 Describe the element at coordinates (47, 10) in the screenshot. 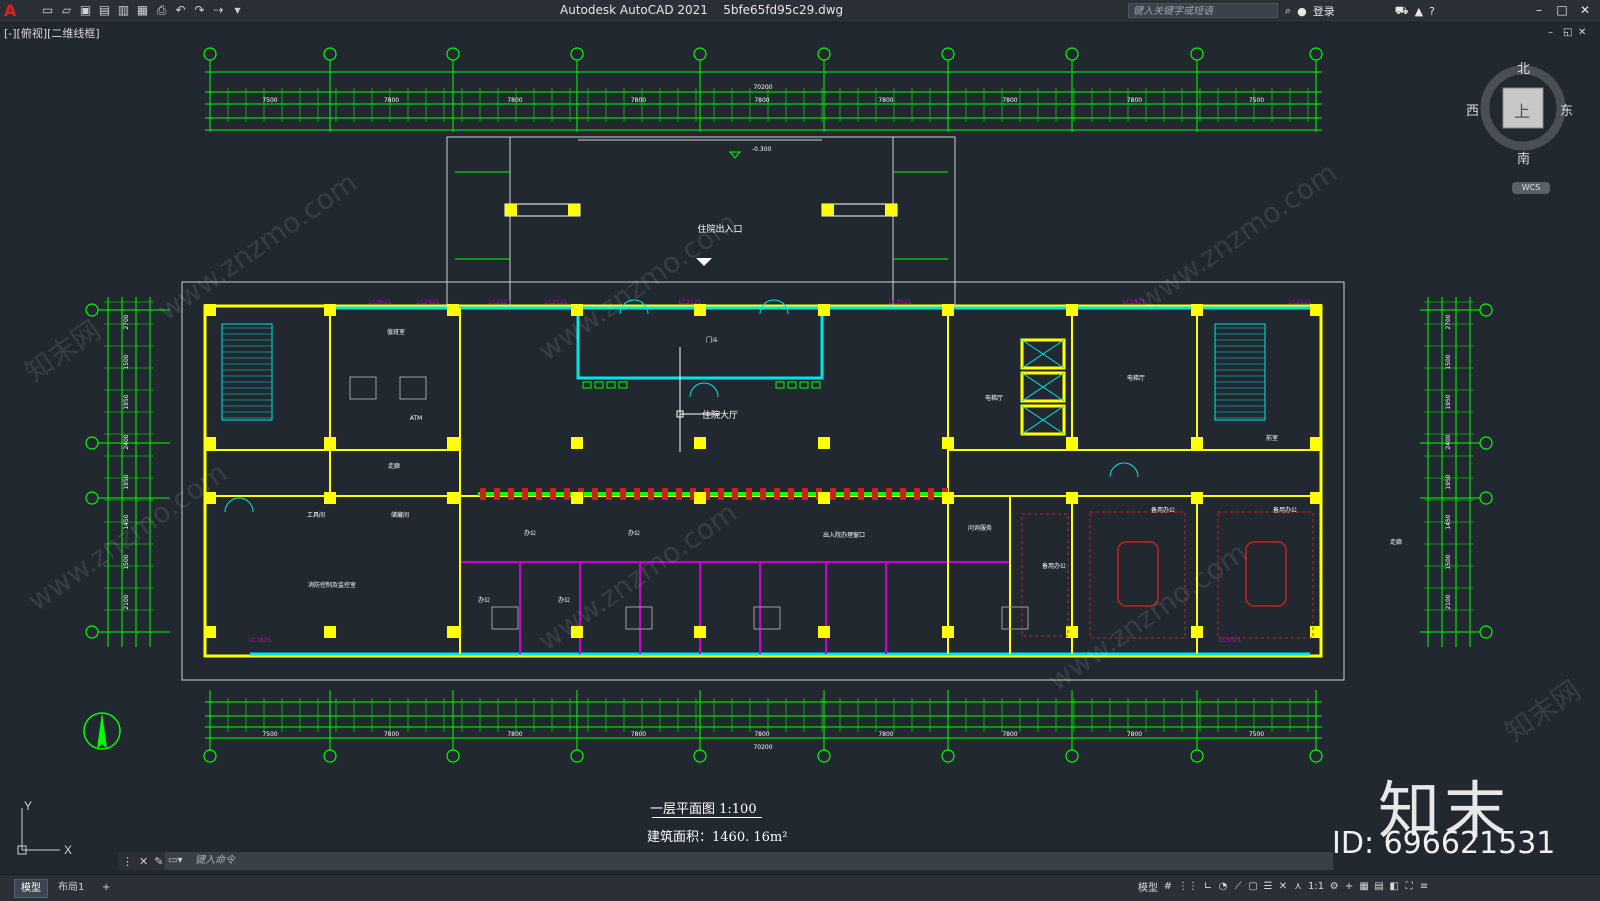

I see `new-file-icon: ▭` at that location.